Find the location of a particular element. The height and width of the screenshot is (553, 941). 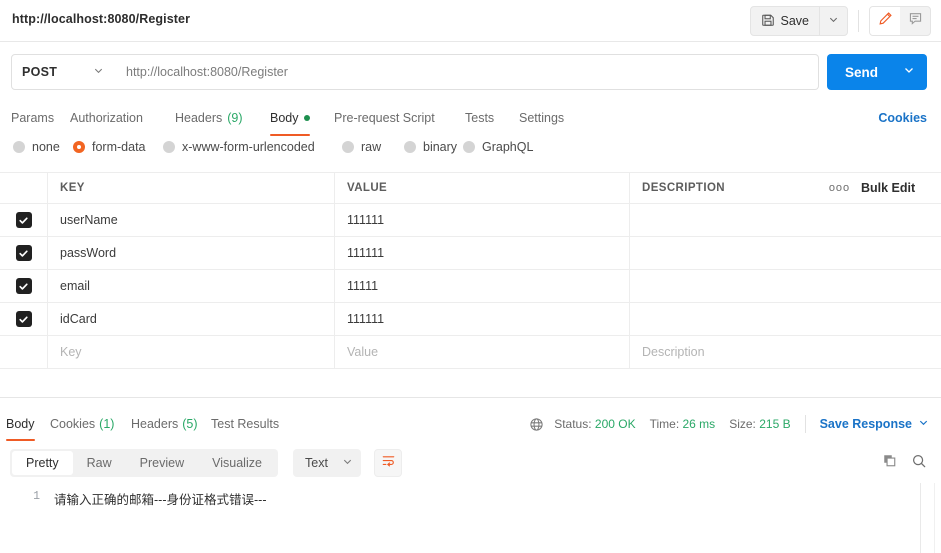

method-select: POST is located at coordinates (63, 72).